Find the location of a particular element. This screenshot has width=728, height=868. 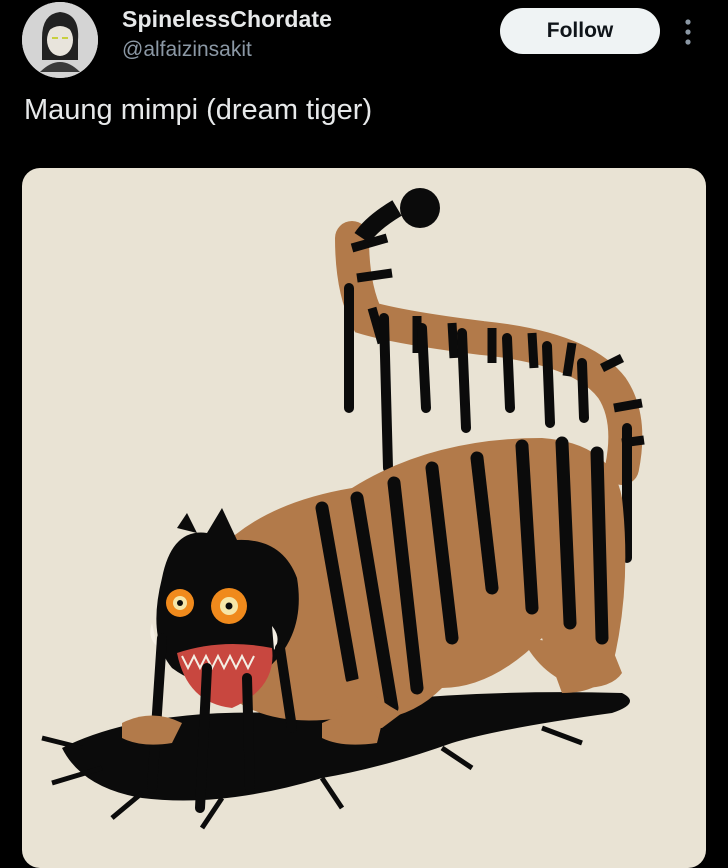

avatar is located at coordinates (60, 40).